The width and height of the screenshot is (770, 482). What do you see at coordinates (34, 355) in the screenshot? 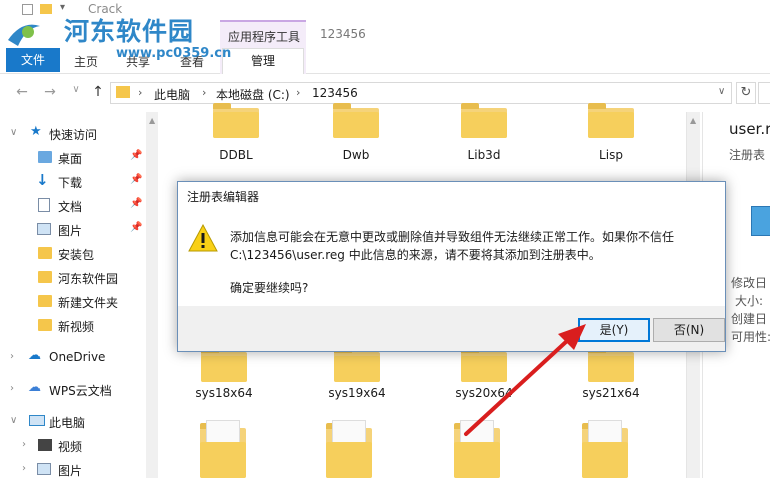
I see `cloud-icon: ☁` at bounding box center [34, 355].